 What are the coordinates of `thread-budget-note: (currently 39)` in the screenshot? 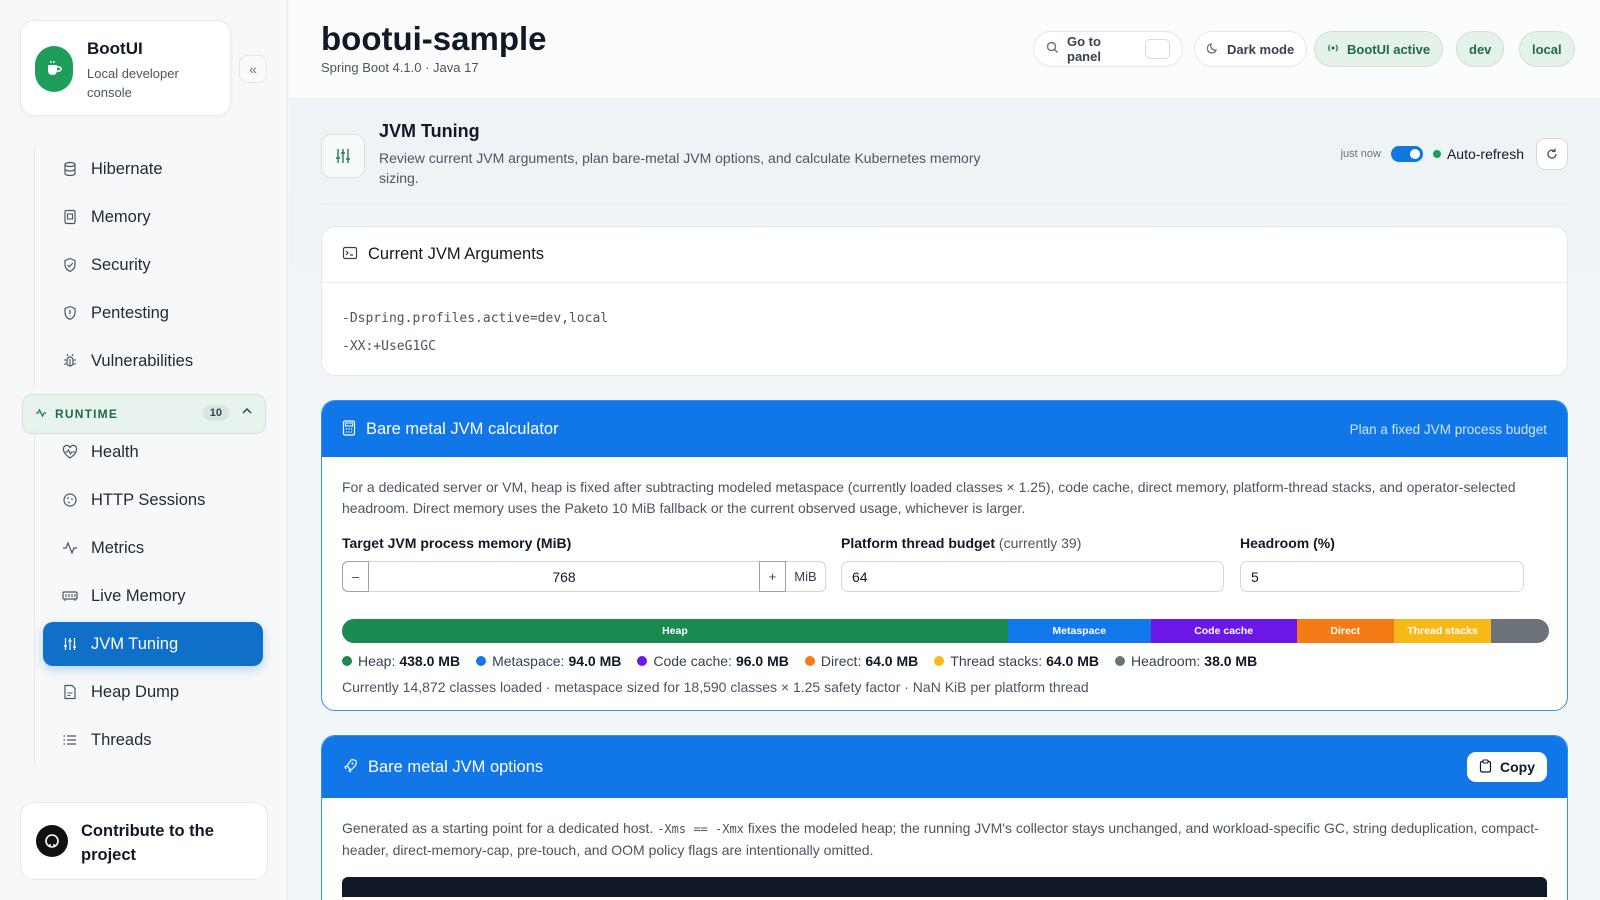 It's located at (1040, 543).